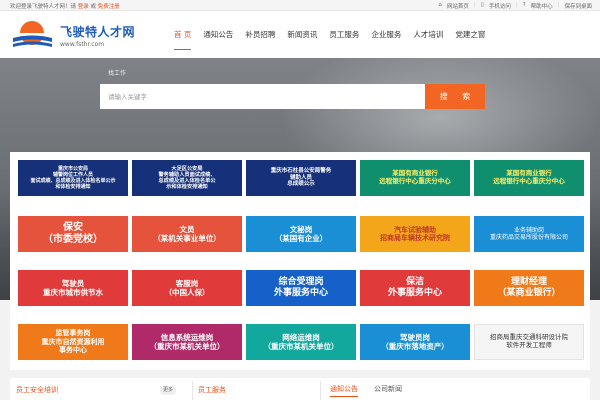  Describe the element at coordinates (218, 34) in the screenshot. I see `nav-notices: 通知公告` at that location.